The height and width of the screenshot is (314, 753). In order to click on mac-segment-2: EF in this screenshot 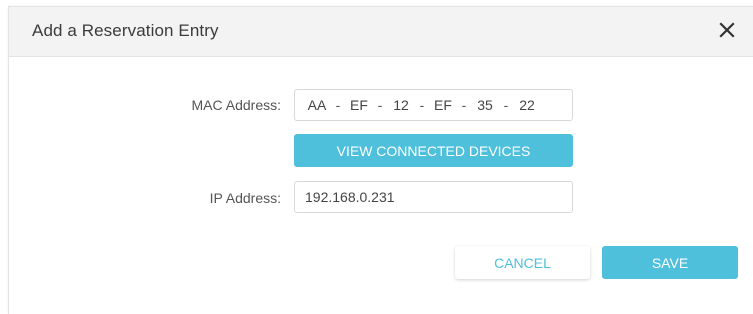, I will do `click(359, 105)`.